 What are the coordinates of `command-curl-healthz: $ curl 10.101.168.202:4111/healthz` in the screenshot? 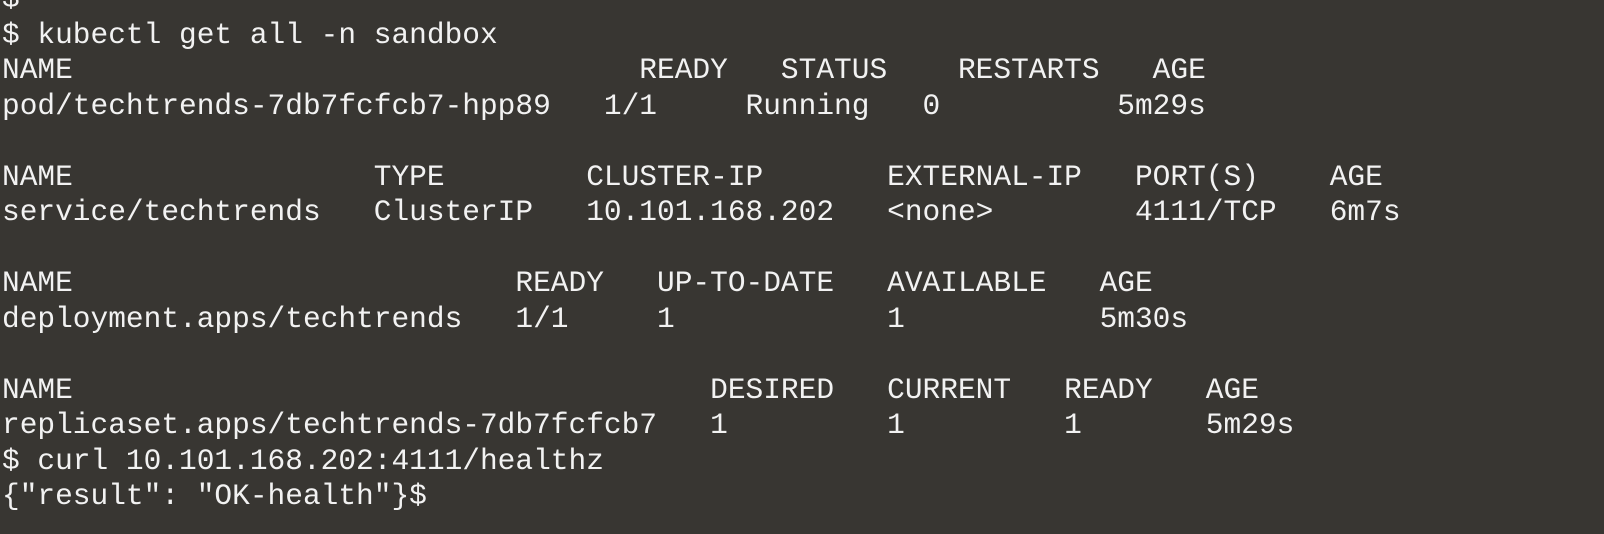 It's located at (303, 460).